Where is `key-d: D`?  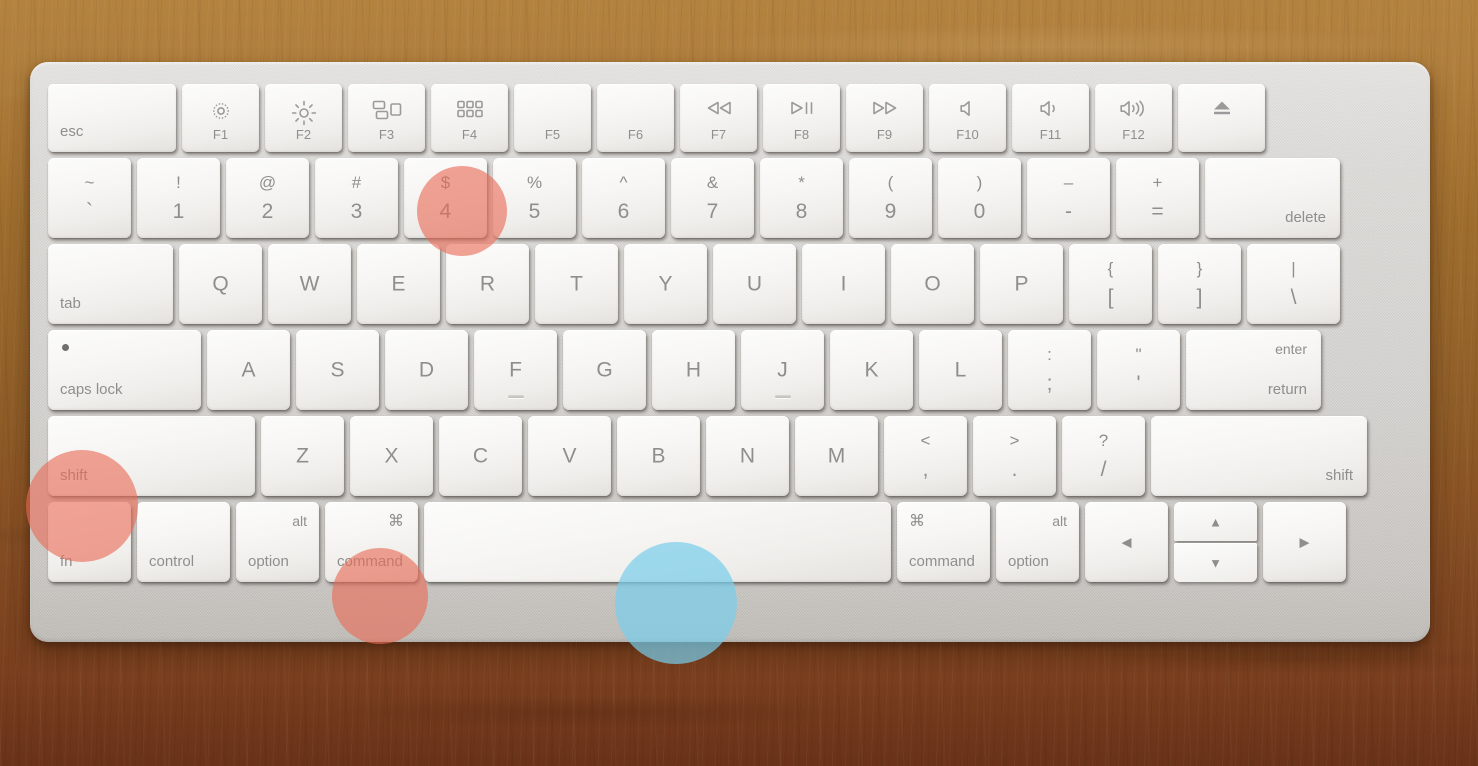 key-d: D is located at coordinates (426, 370).